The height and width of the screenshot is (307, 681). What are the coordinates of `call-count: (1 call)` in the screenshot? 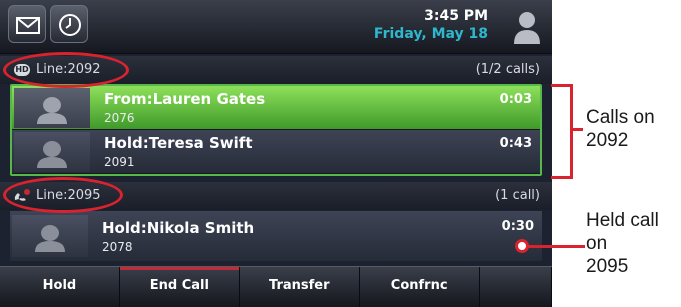 It's located at (517, 195).